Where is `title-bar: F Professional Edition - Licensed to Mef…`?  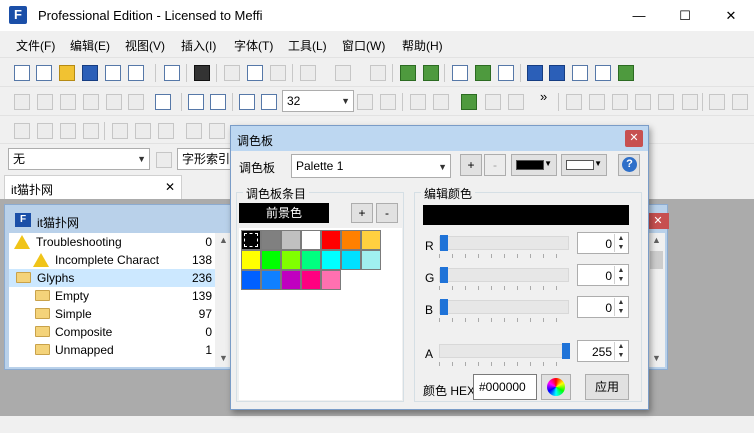
title-bar: F Professional Edition - Licensed to Mef… is located at coordinates (377, 15).